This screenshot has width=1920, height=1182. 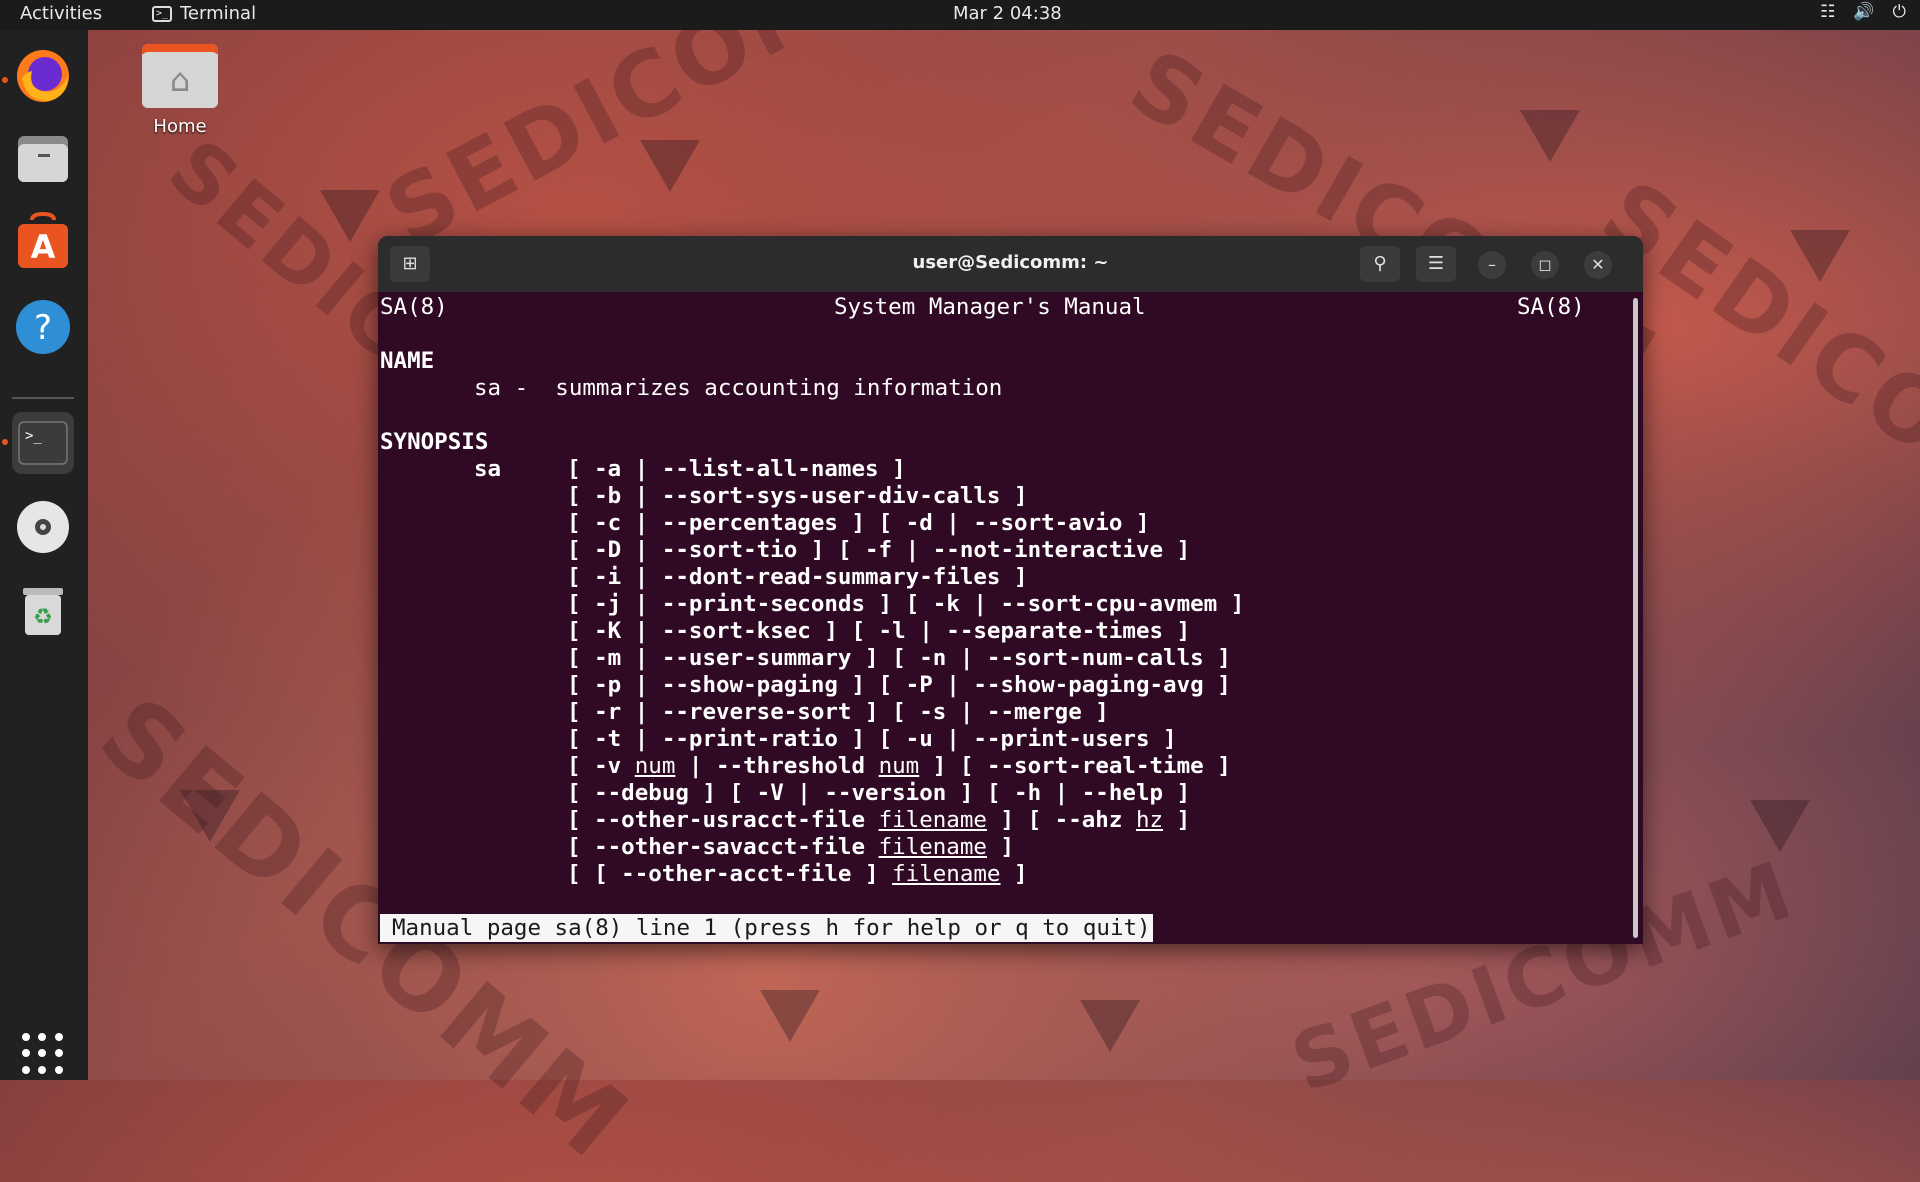 I want to click on files-launcher, so click(x=43, y=159).